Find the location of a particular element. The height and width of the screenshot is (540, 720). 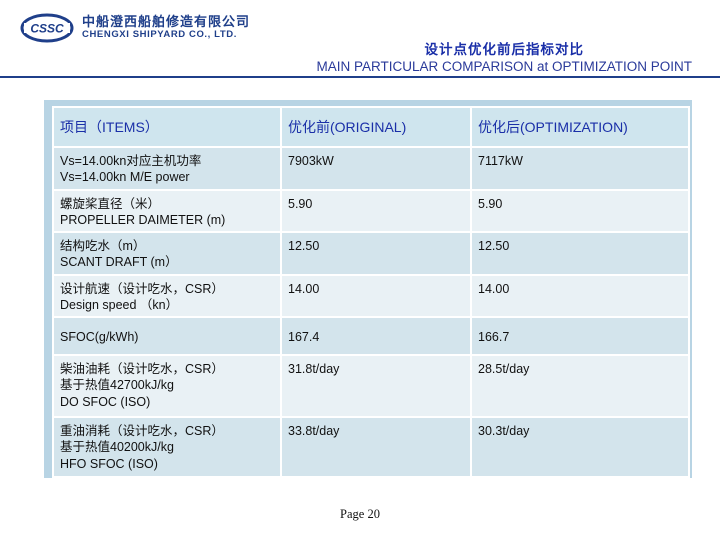

table-row: 结构吃水（m） SCANT DRAFT (m） 12.50 12.50 is located at coordinates (371, 253).